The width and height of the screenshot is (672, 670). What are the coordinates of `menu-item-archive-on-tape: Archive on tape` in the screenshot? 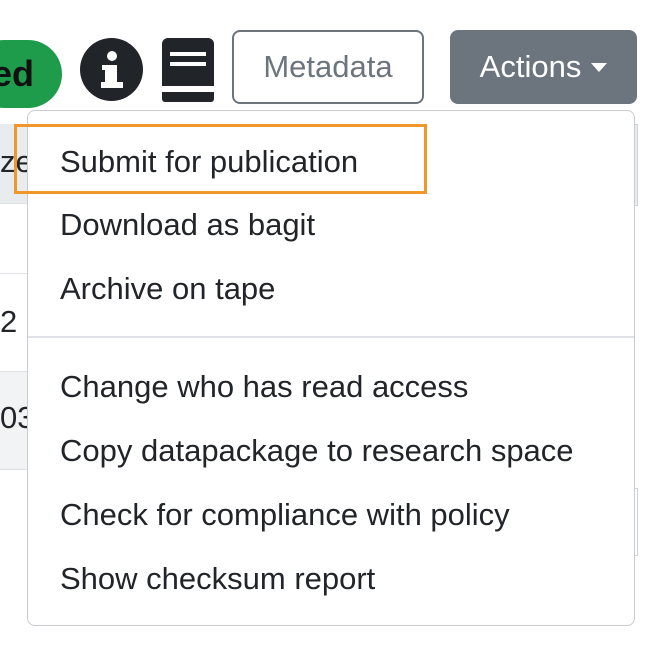 It's located at (167, 289).